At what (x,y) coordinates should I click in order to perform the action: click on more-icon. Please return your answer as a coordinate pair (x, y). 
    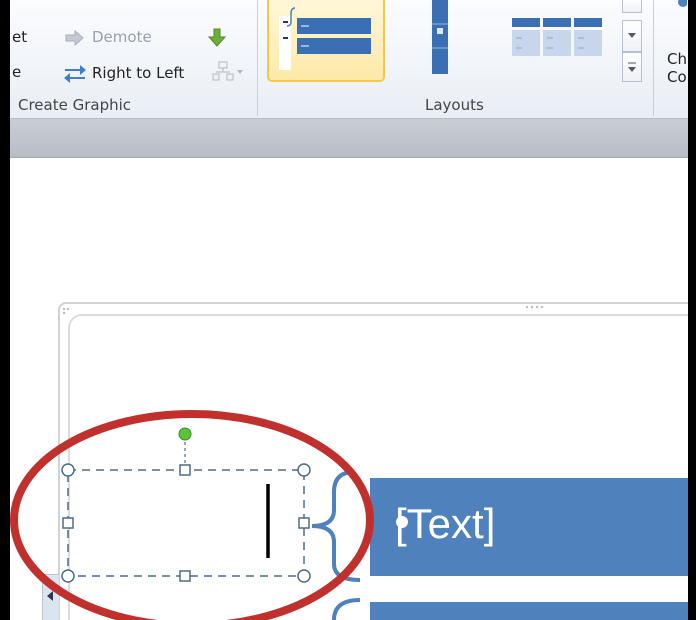
    Looking at the image, I should click on (632, 67).